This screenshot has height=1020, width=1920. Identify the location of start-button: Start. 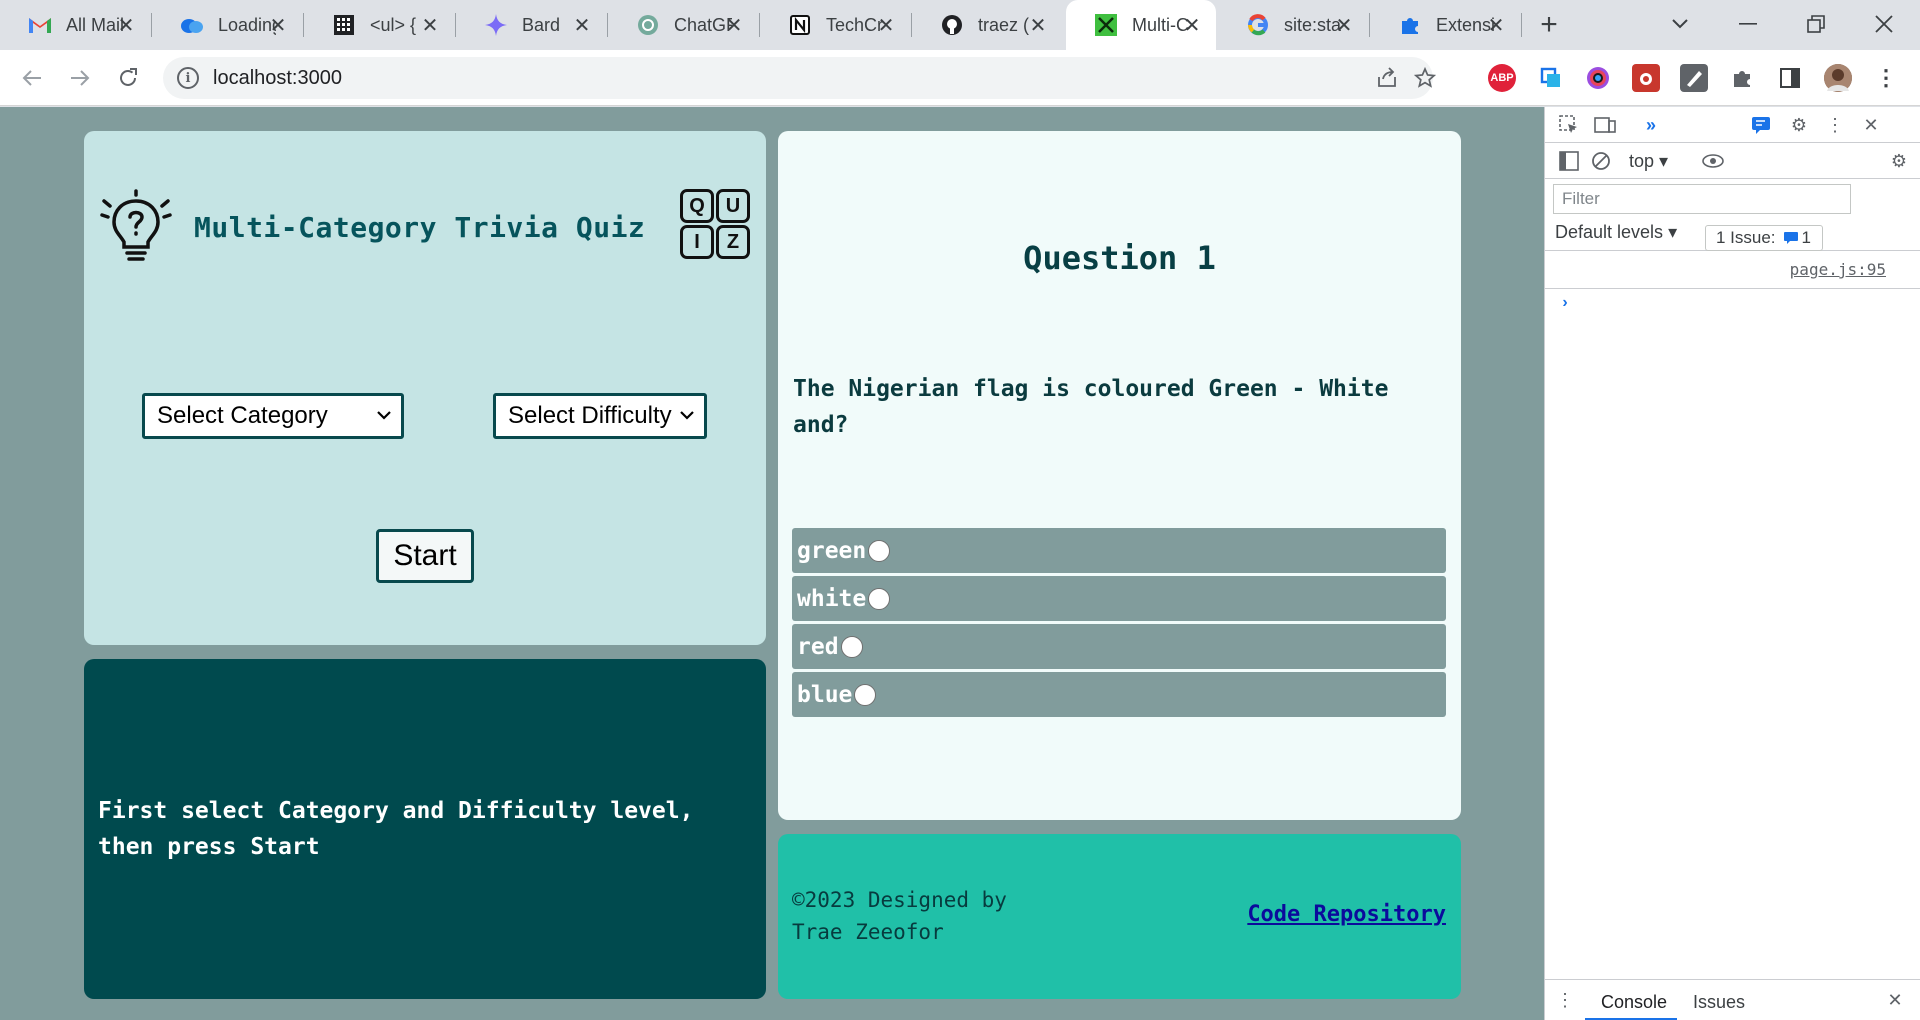
(425, 556).